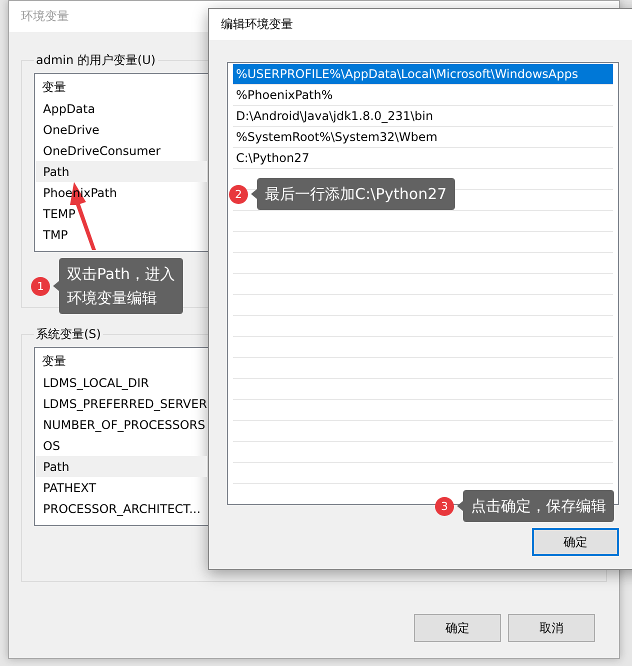 The image size is (632, 666). Describe the element at coordinates (457, 628) in the screenshot. I see `dialog-button: 确定` at that location.